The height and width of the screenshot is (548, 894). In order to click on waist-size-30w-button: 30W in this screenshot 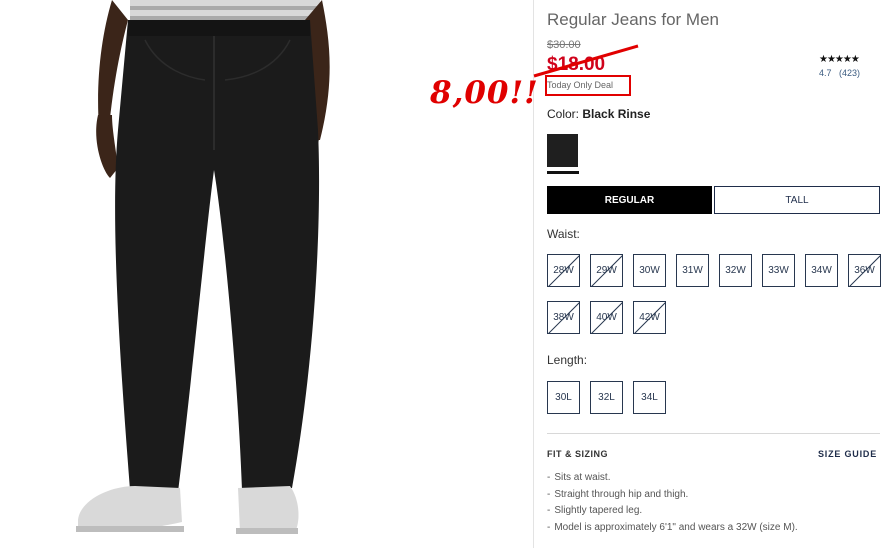, I will do `click(649, 270)`.